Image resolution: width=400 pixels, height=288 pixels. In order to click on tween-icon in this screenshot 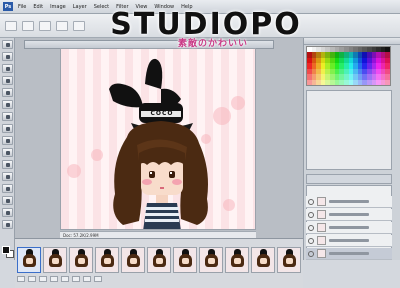, I will do `click(76, 279)`.